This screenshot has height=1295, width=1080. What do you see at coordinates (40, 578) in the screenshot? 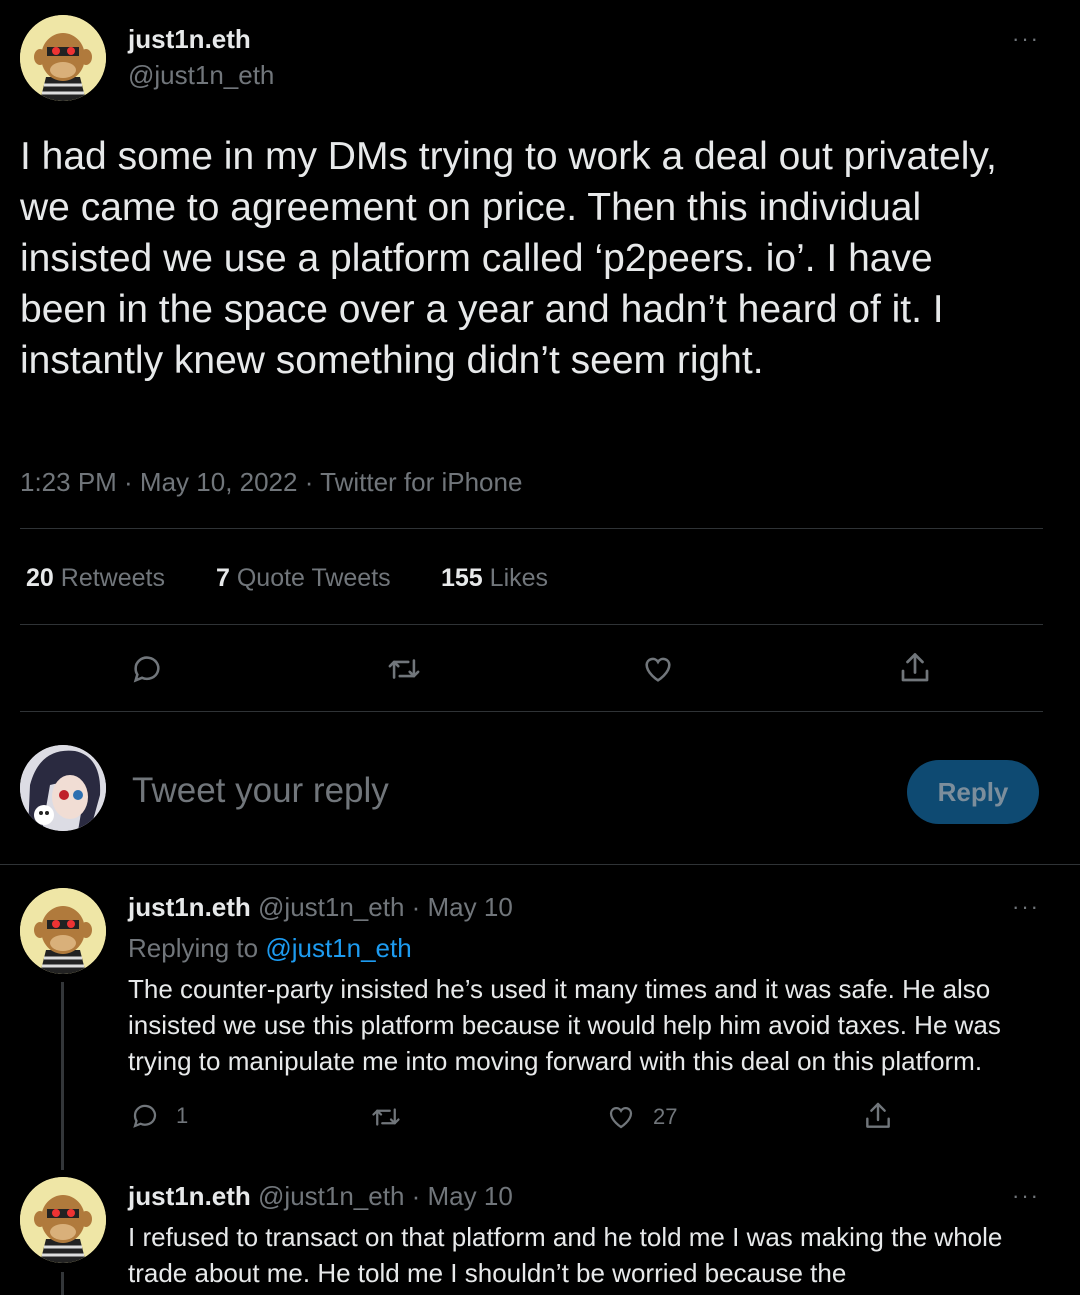
I see `retweets-count: 20` at bounding box center [40, 578].